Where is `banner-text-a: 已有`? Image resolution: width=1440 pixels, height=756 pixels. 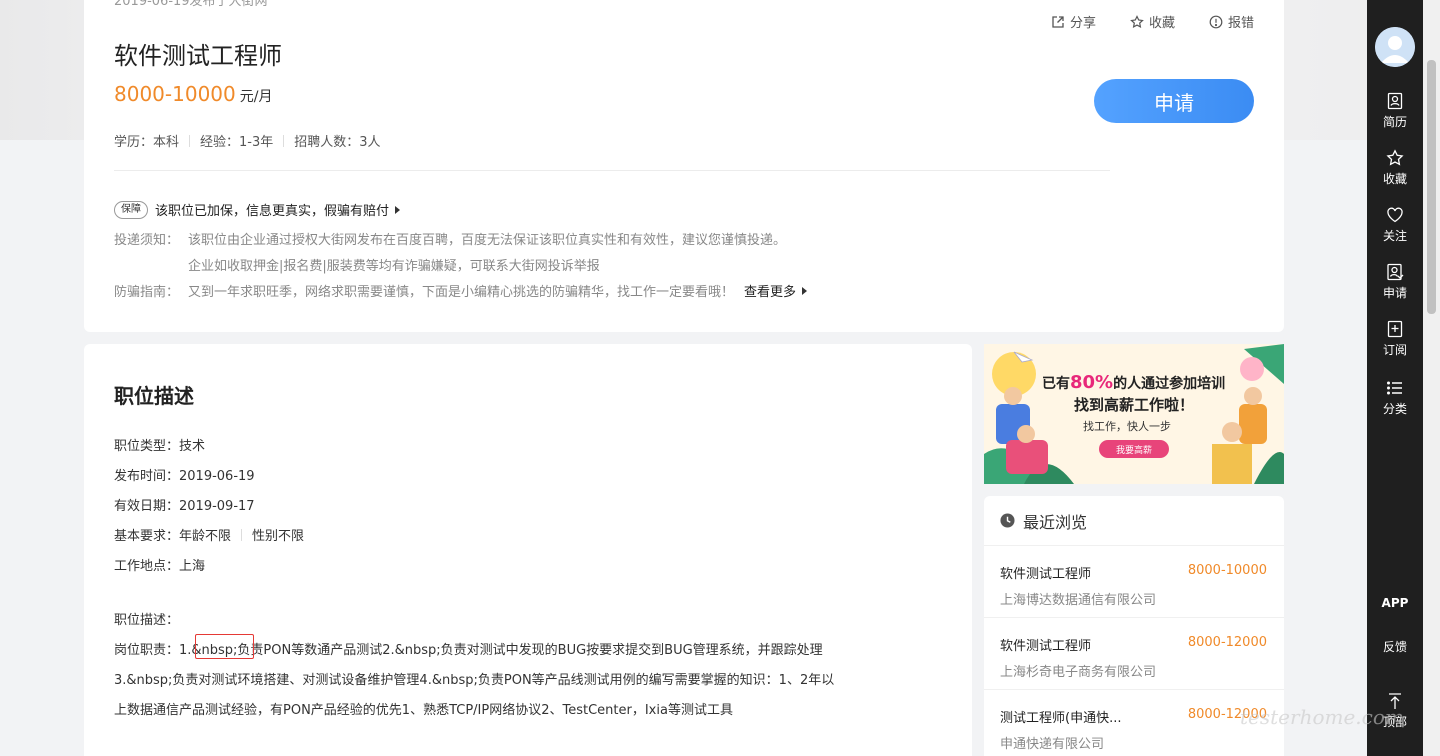 banner-text-a: 已有 is located at coordinates (1056, 384).